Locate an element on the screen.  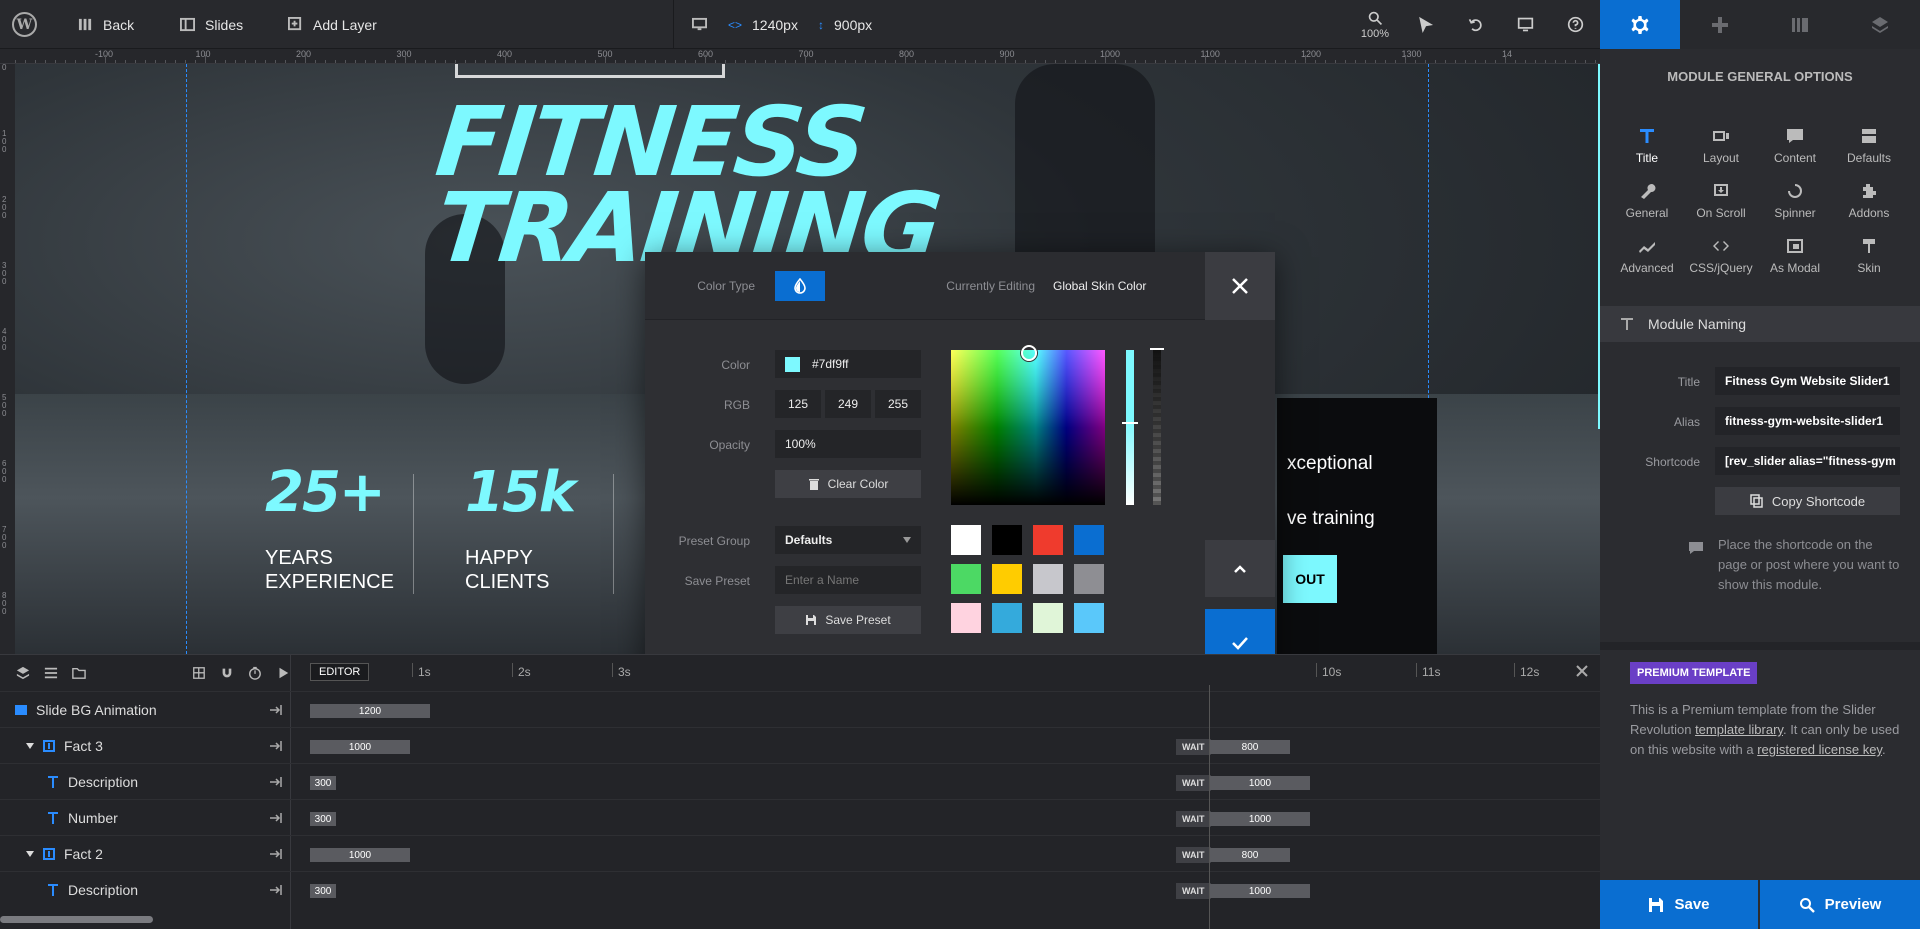
module-naming-section: Module Naming is located at coordinates (1760, 324).